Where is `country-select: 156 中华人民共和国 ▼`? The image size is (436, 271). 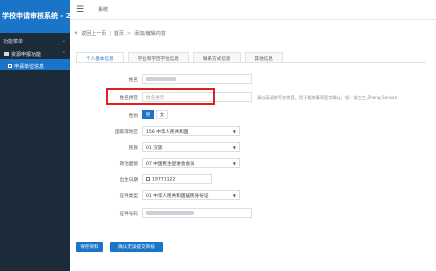 country-select: 156 中华人民共和国 ▼ is located at coordinates (191, 131).